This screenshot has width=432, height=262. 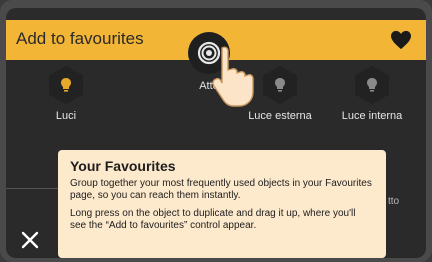 What do you see at coordinates (30, 240) in the screenshot?
I see `close-icon` at bounding box center [30, 240].